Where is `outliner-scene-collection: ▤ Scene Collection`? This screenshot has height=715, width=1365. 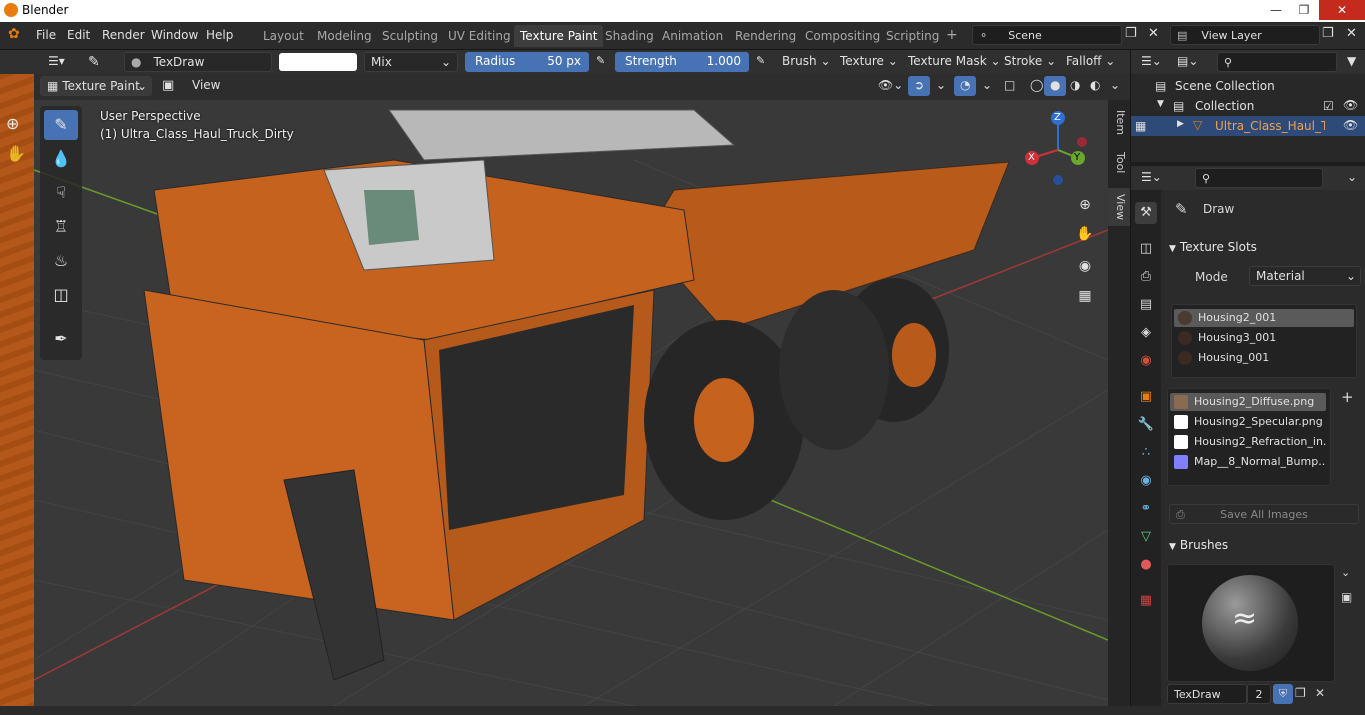 outliner-scene-collection: ▤ Scene Collection is located at coordinates (1248, 86).